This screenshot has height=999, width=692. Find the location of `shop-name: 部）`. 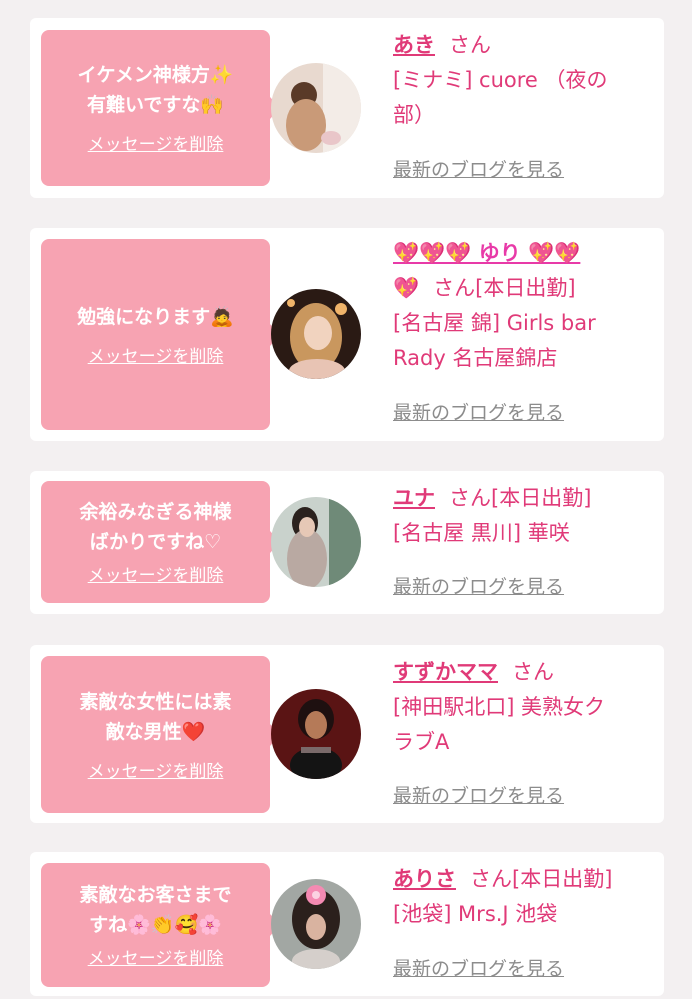

shop-name: 部） is located at coordinates (414, 115).